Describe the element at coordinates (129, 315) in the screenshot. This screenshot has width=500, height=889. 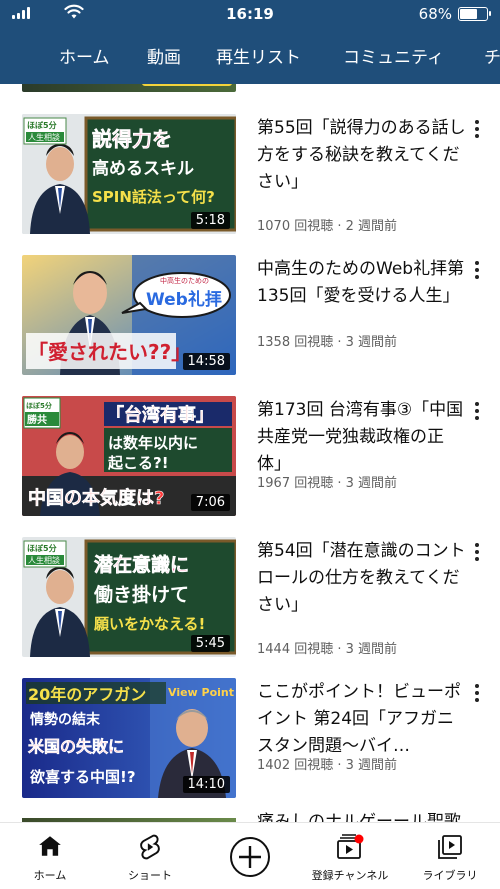
I see `video-thumbnail: 中高生のための Web礼拝 「愛されたい??」 14:58` at that location.